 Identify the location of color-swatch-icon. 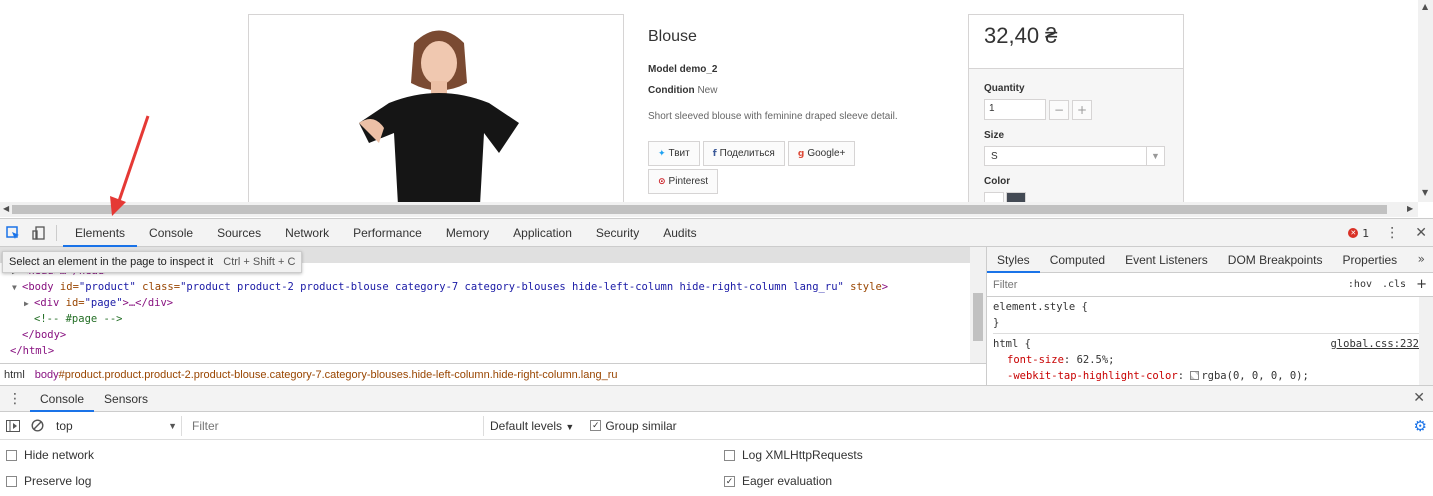
(1195, 375).